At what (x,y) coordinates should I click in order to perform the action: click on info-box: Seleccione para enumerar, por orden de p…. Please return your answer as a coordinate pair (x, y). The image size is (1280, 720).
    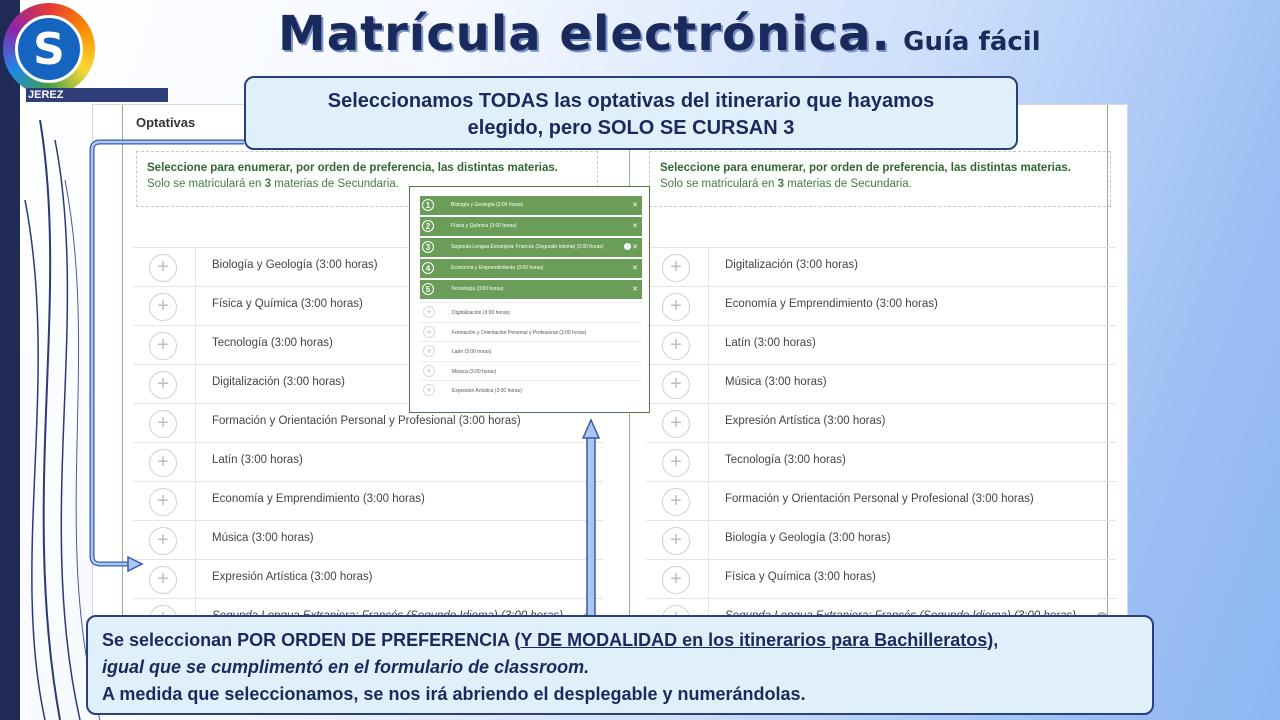
    Looking at the image, I should click on (880, 179).